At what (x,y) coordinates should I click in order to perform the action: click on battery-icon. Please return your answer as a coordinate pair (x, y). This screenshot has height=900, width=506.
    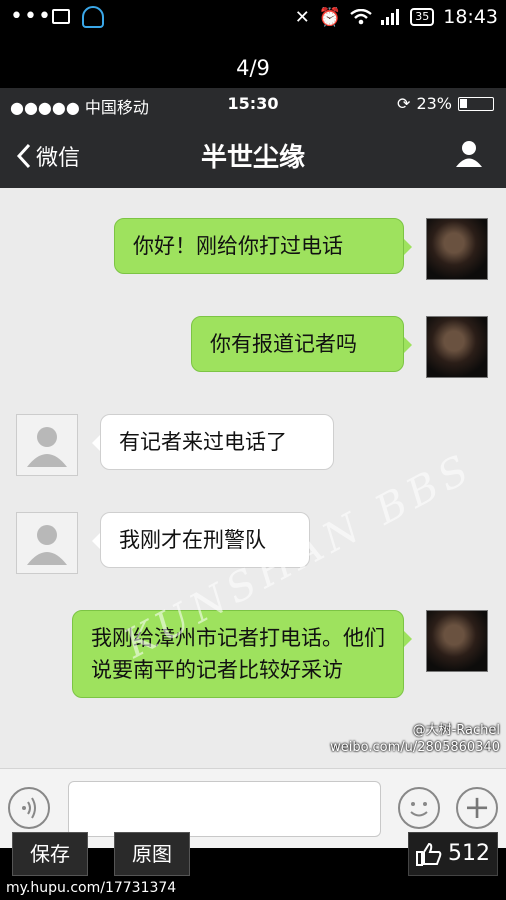
    Looking at the image, I should click on (476, 103).